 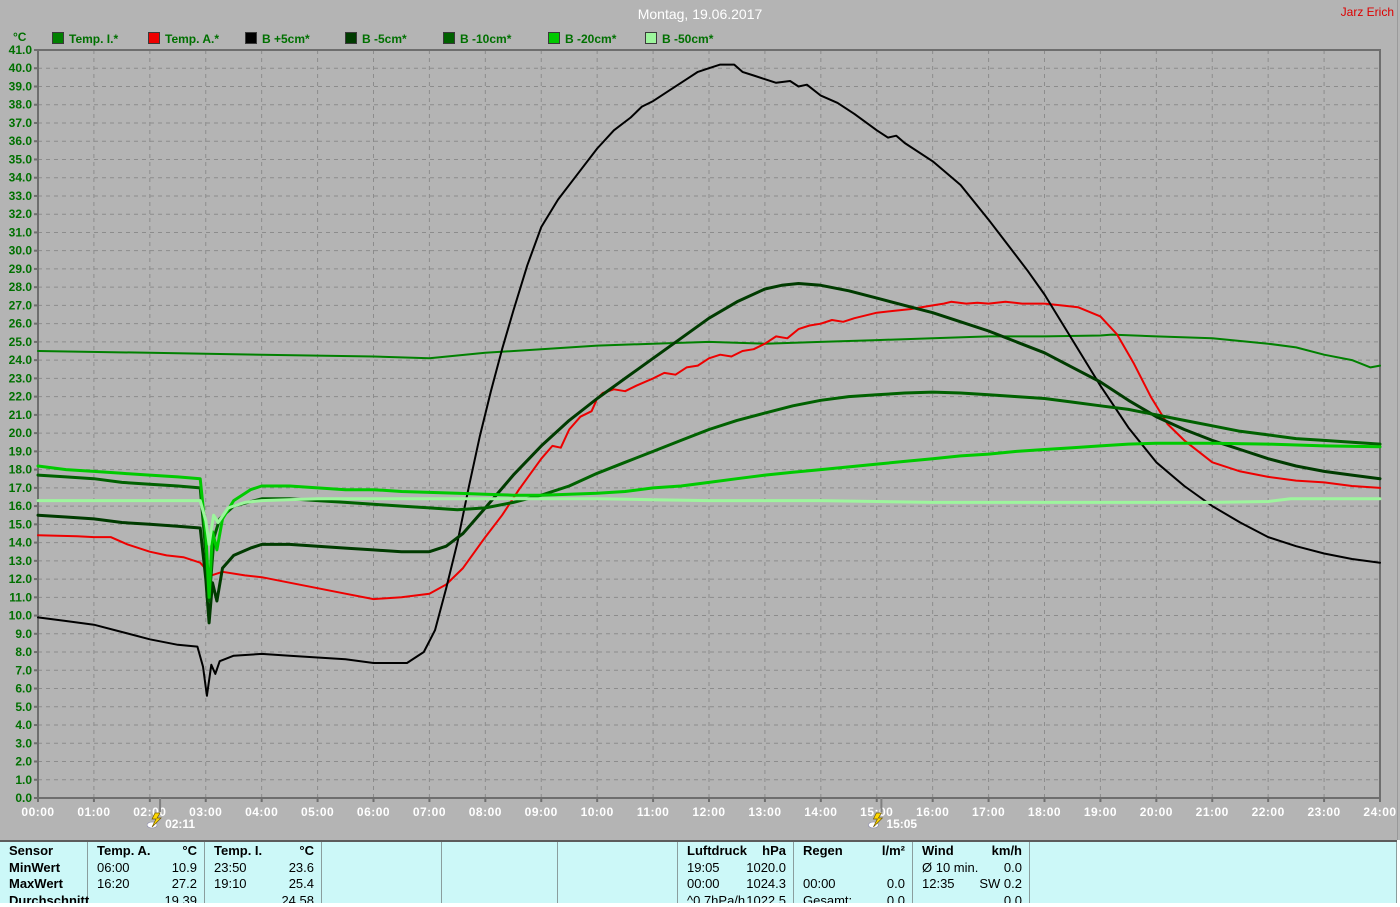 What do you see at coordinates (774, 850) in the screenshot?
I see `table-cell: hPa` at bounding box center [774, 850].